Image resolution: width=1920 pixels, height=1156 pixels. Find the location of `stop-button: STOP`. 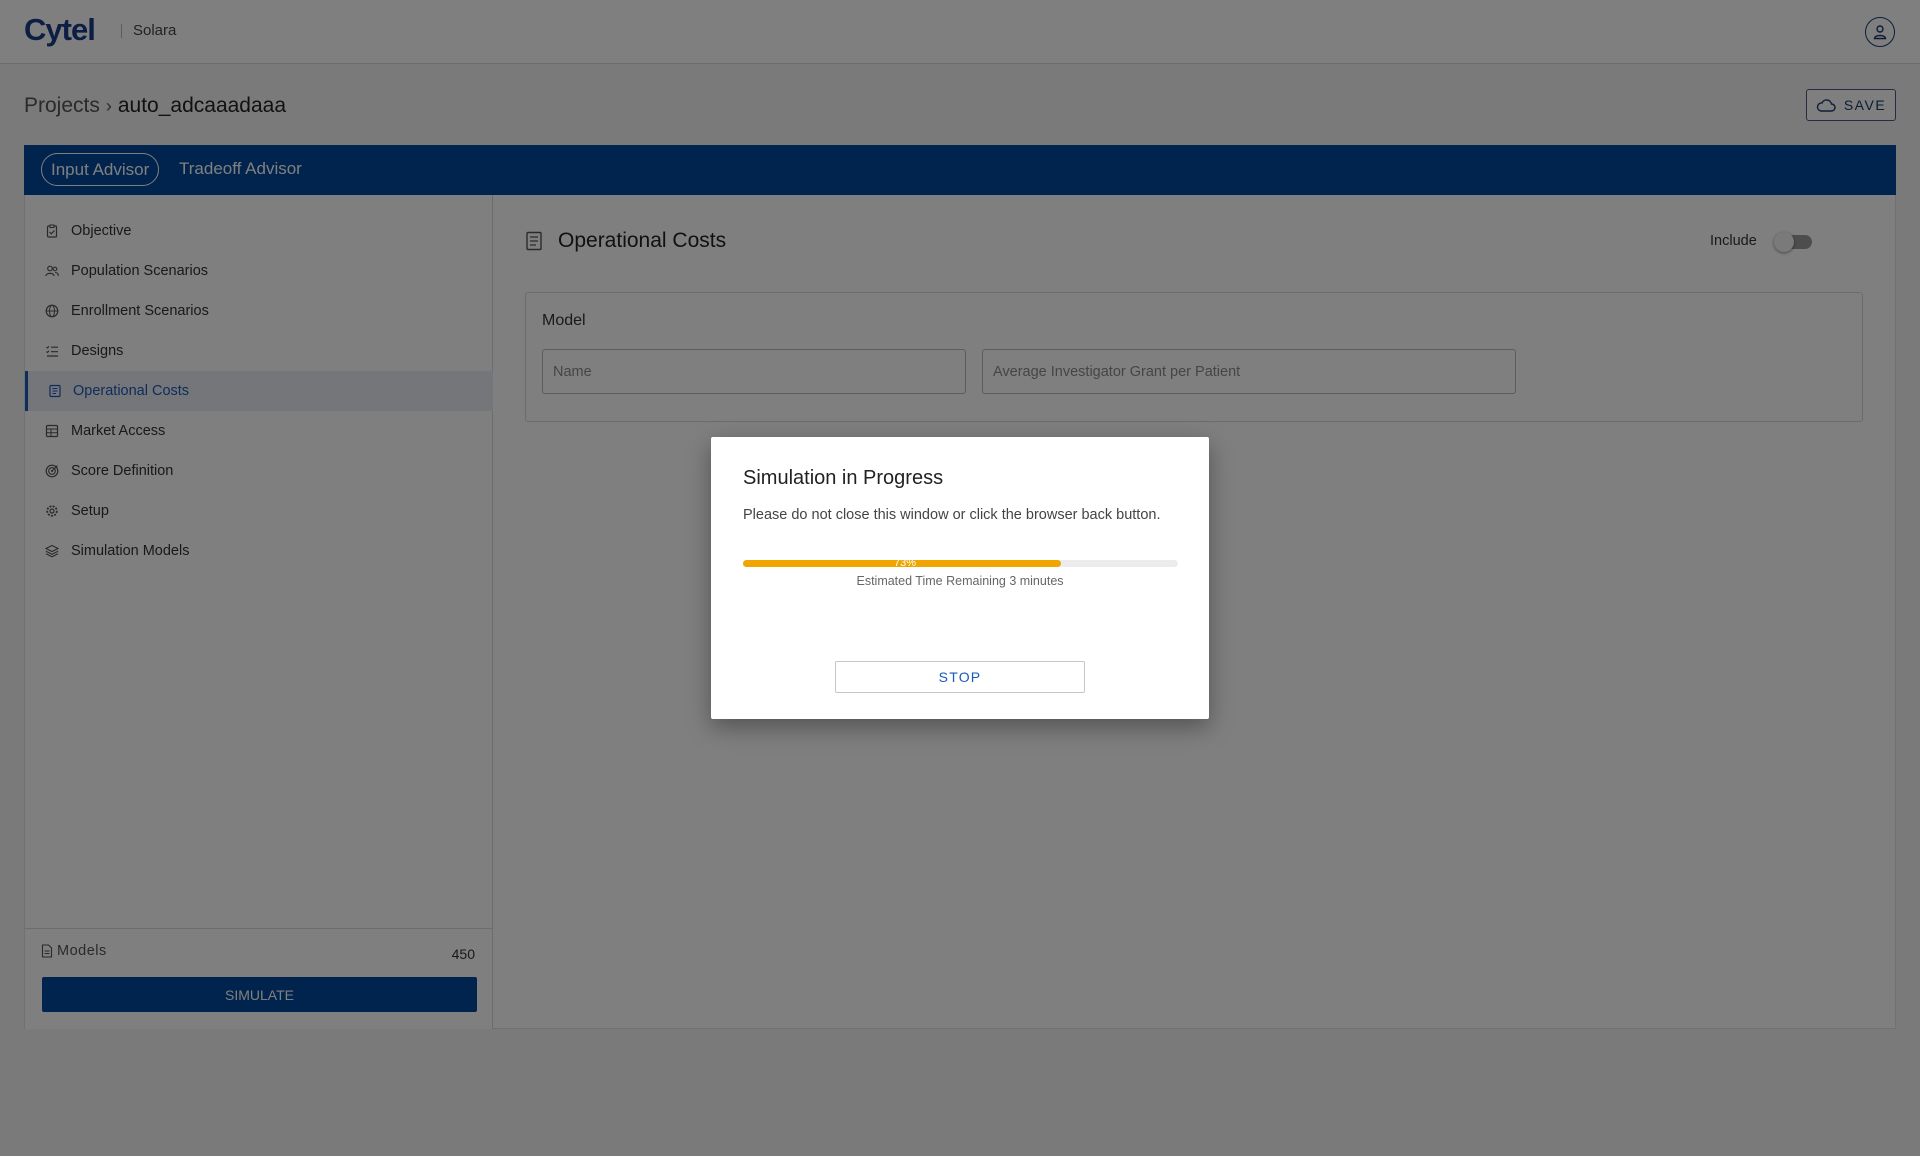

stop-button: STOP is located at coordinates (960, 677).